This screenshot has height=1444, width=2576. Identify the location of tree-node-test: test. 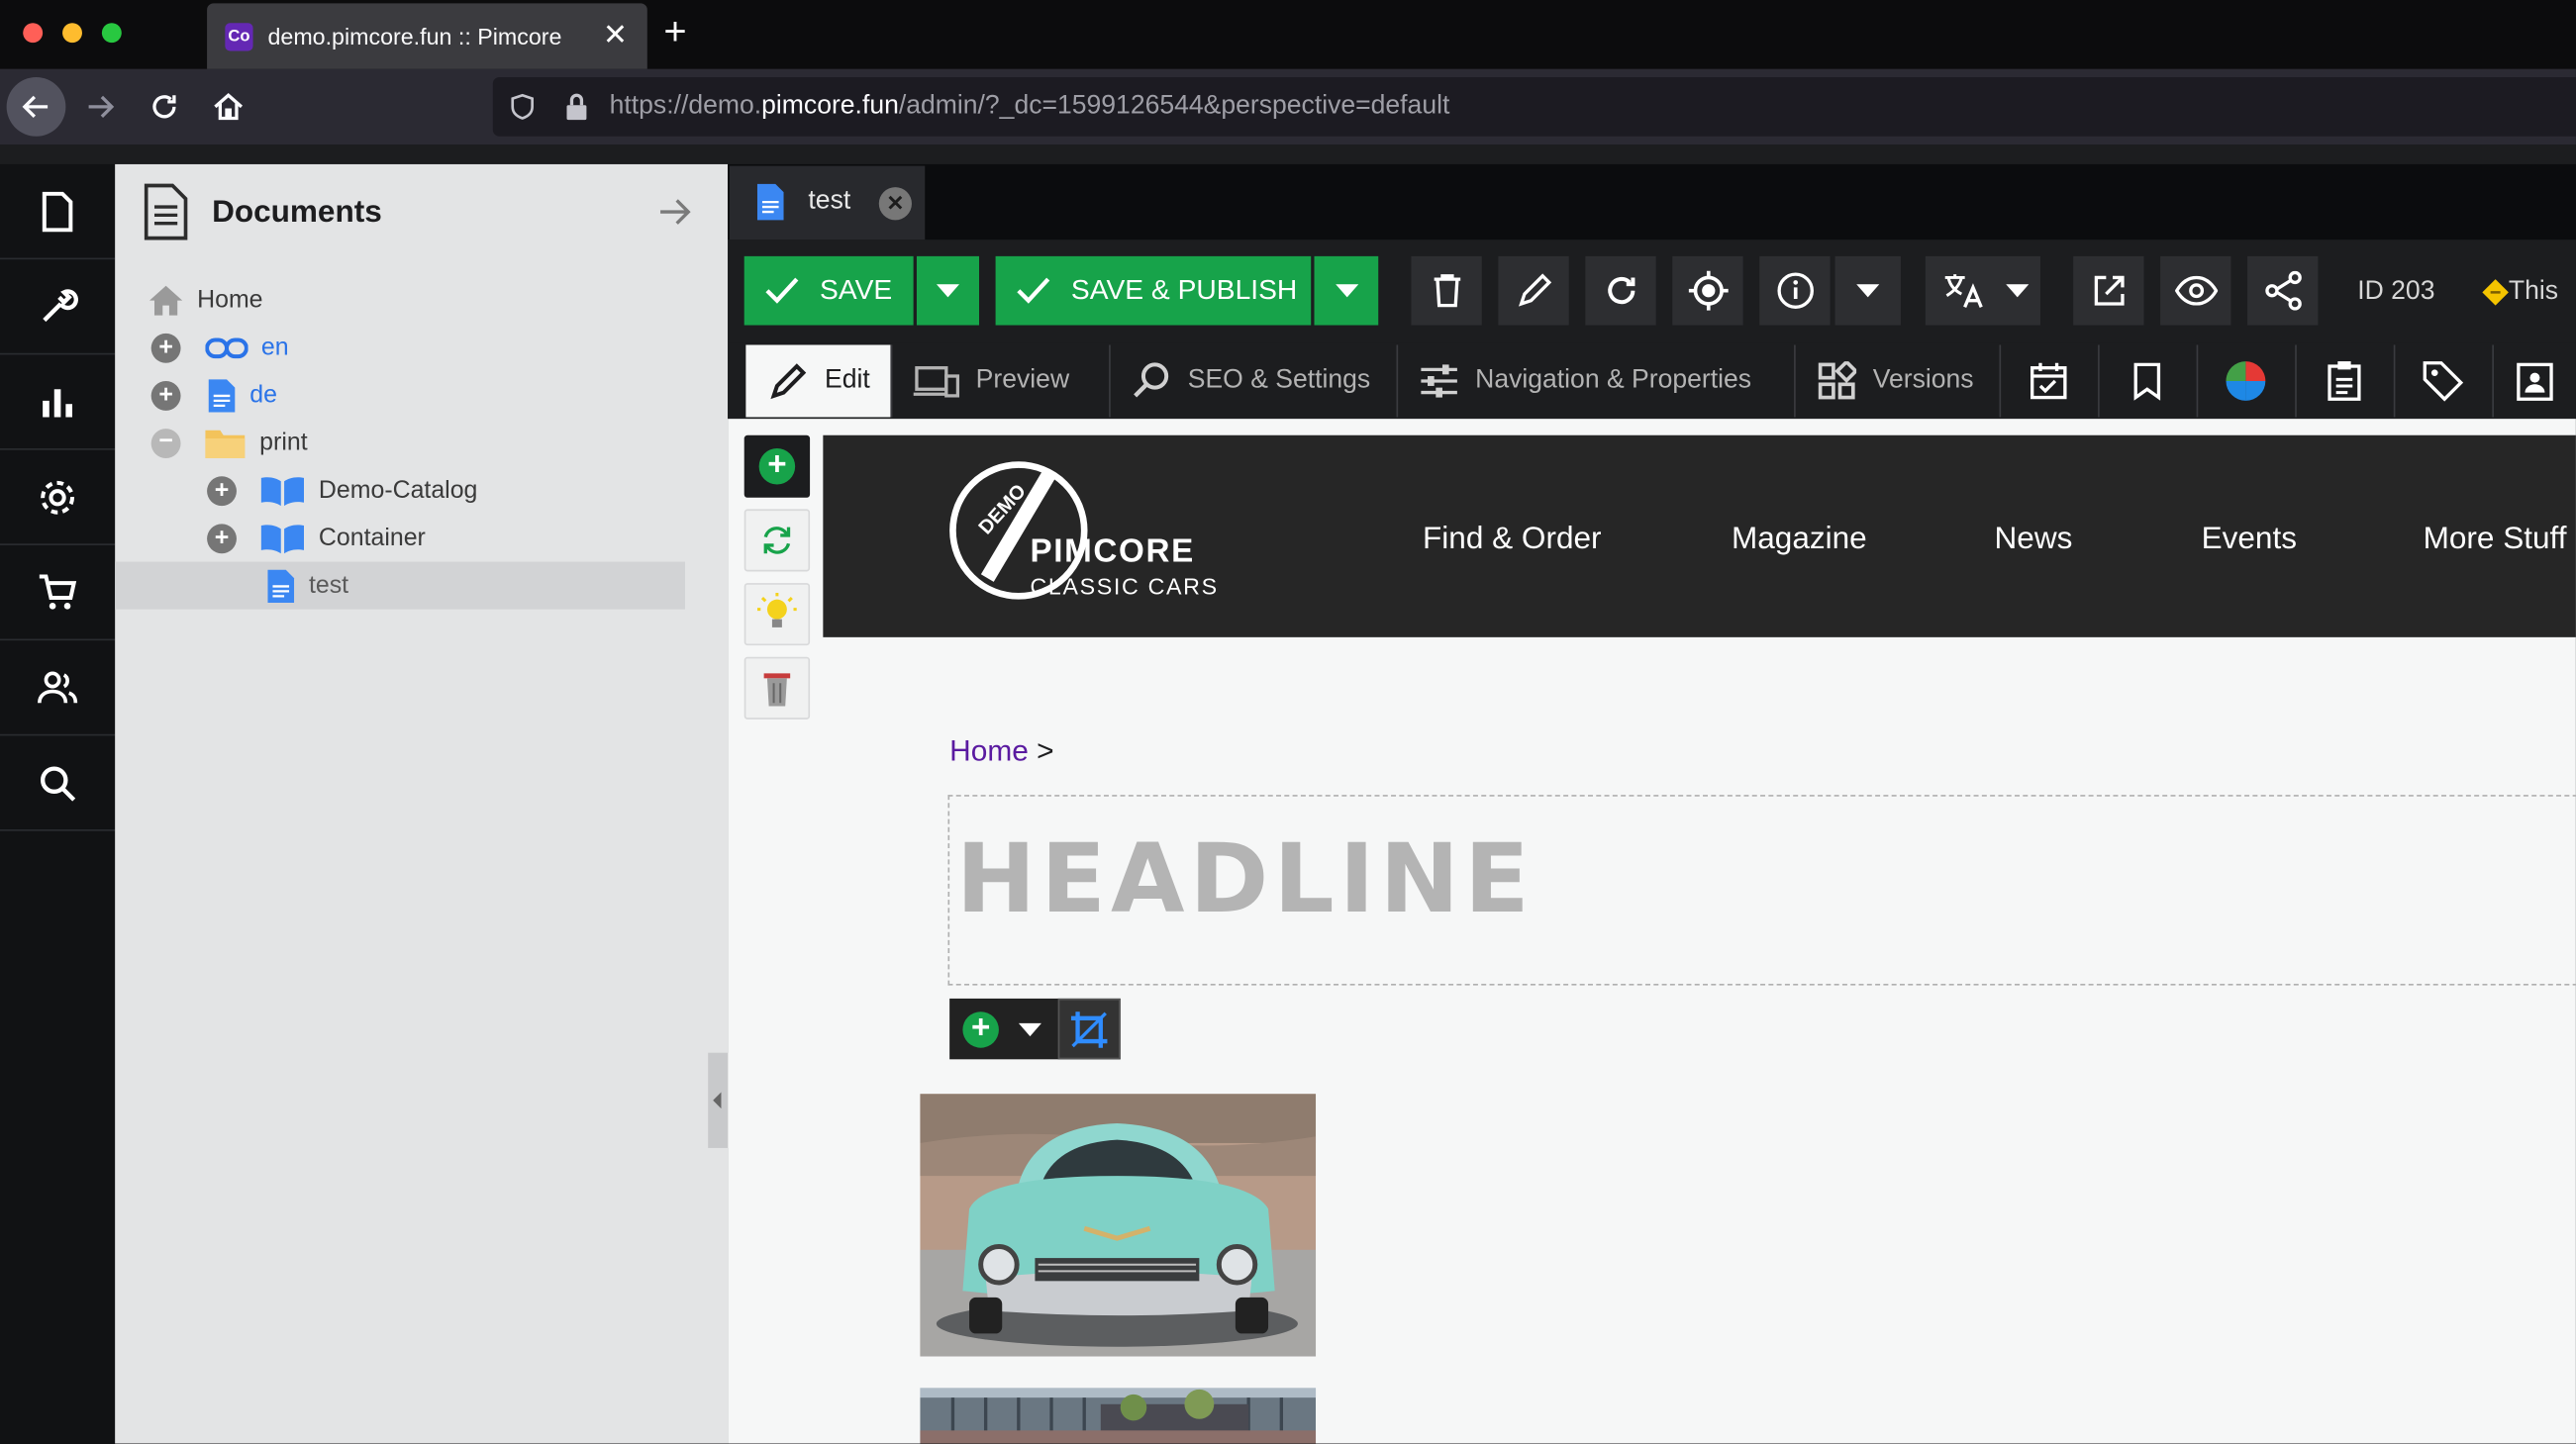
(400, 585).